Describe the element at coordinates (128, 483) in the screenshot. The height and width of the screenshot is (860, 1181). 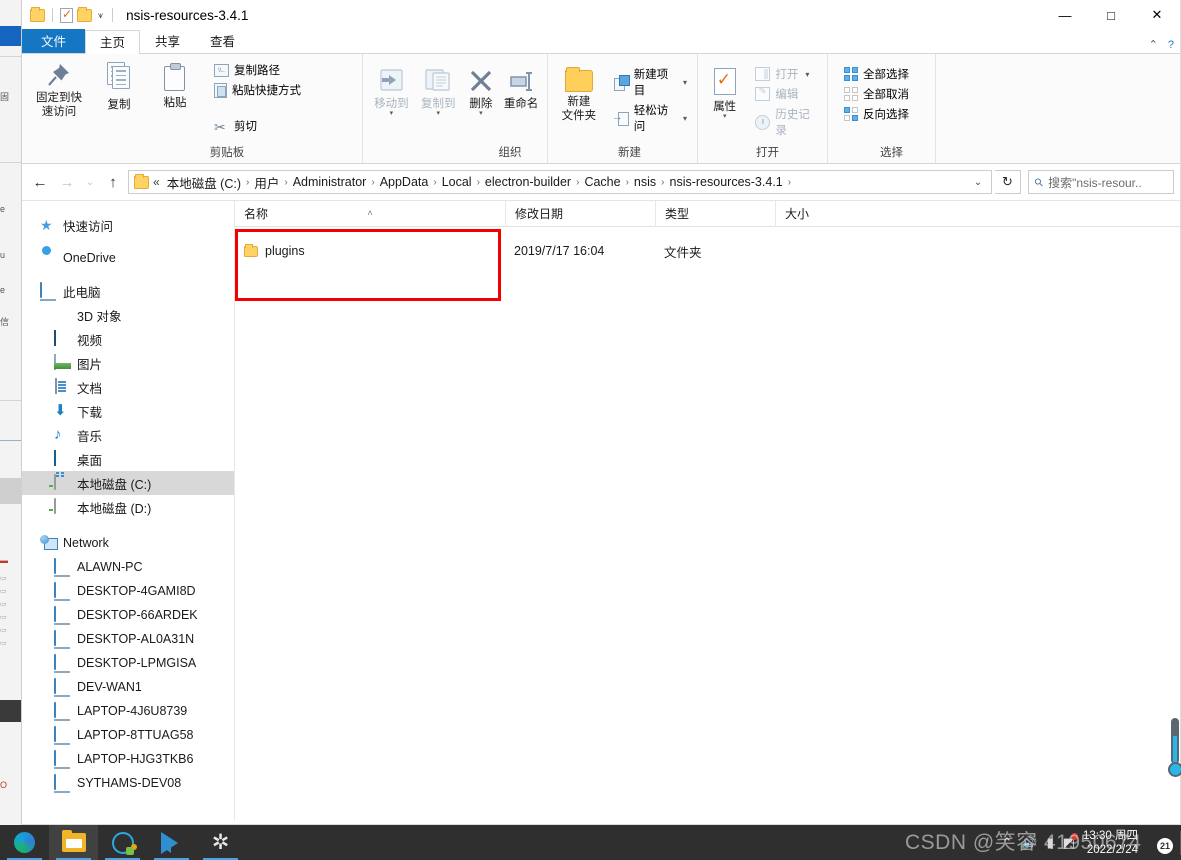
I see `sidebar-item-local-disk-c: 本地磁盘 (C:)` at that location.